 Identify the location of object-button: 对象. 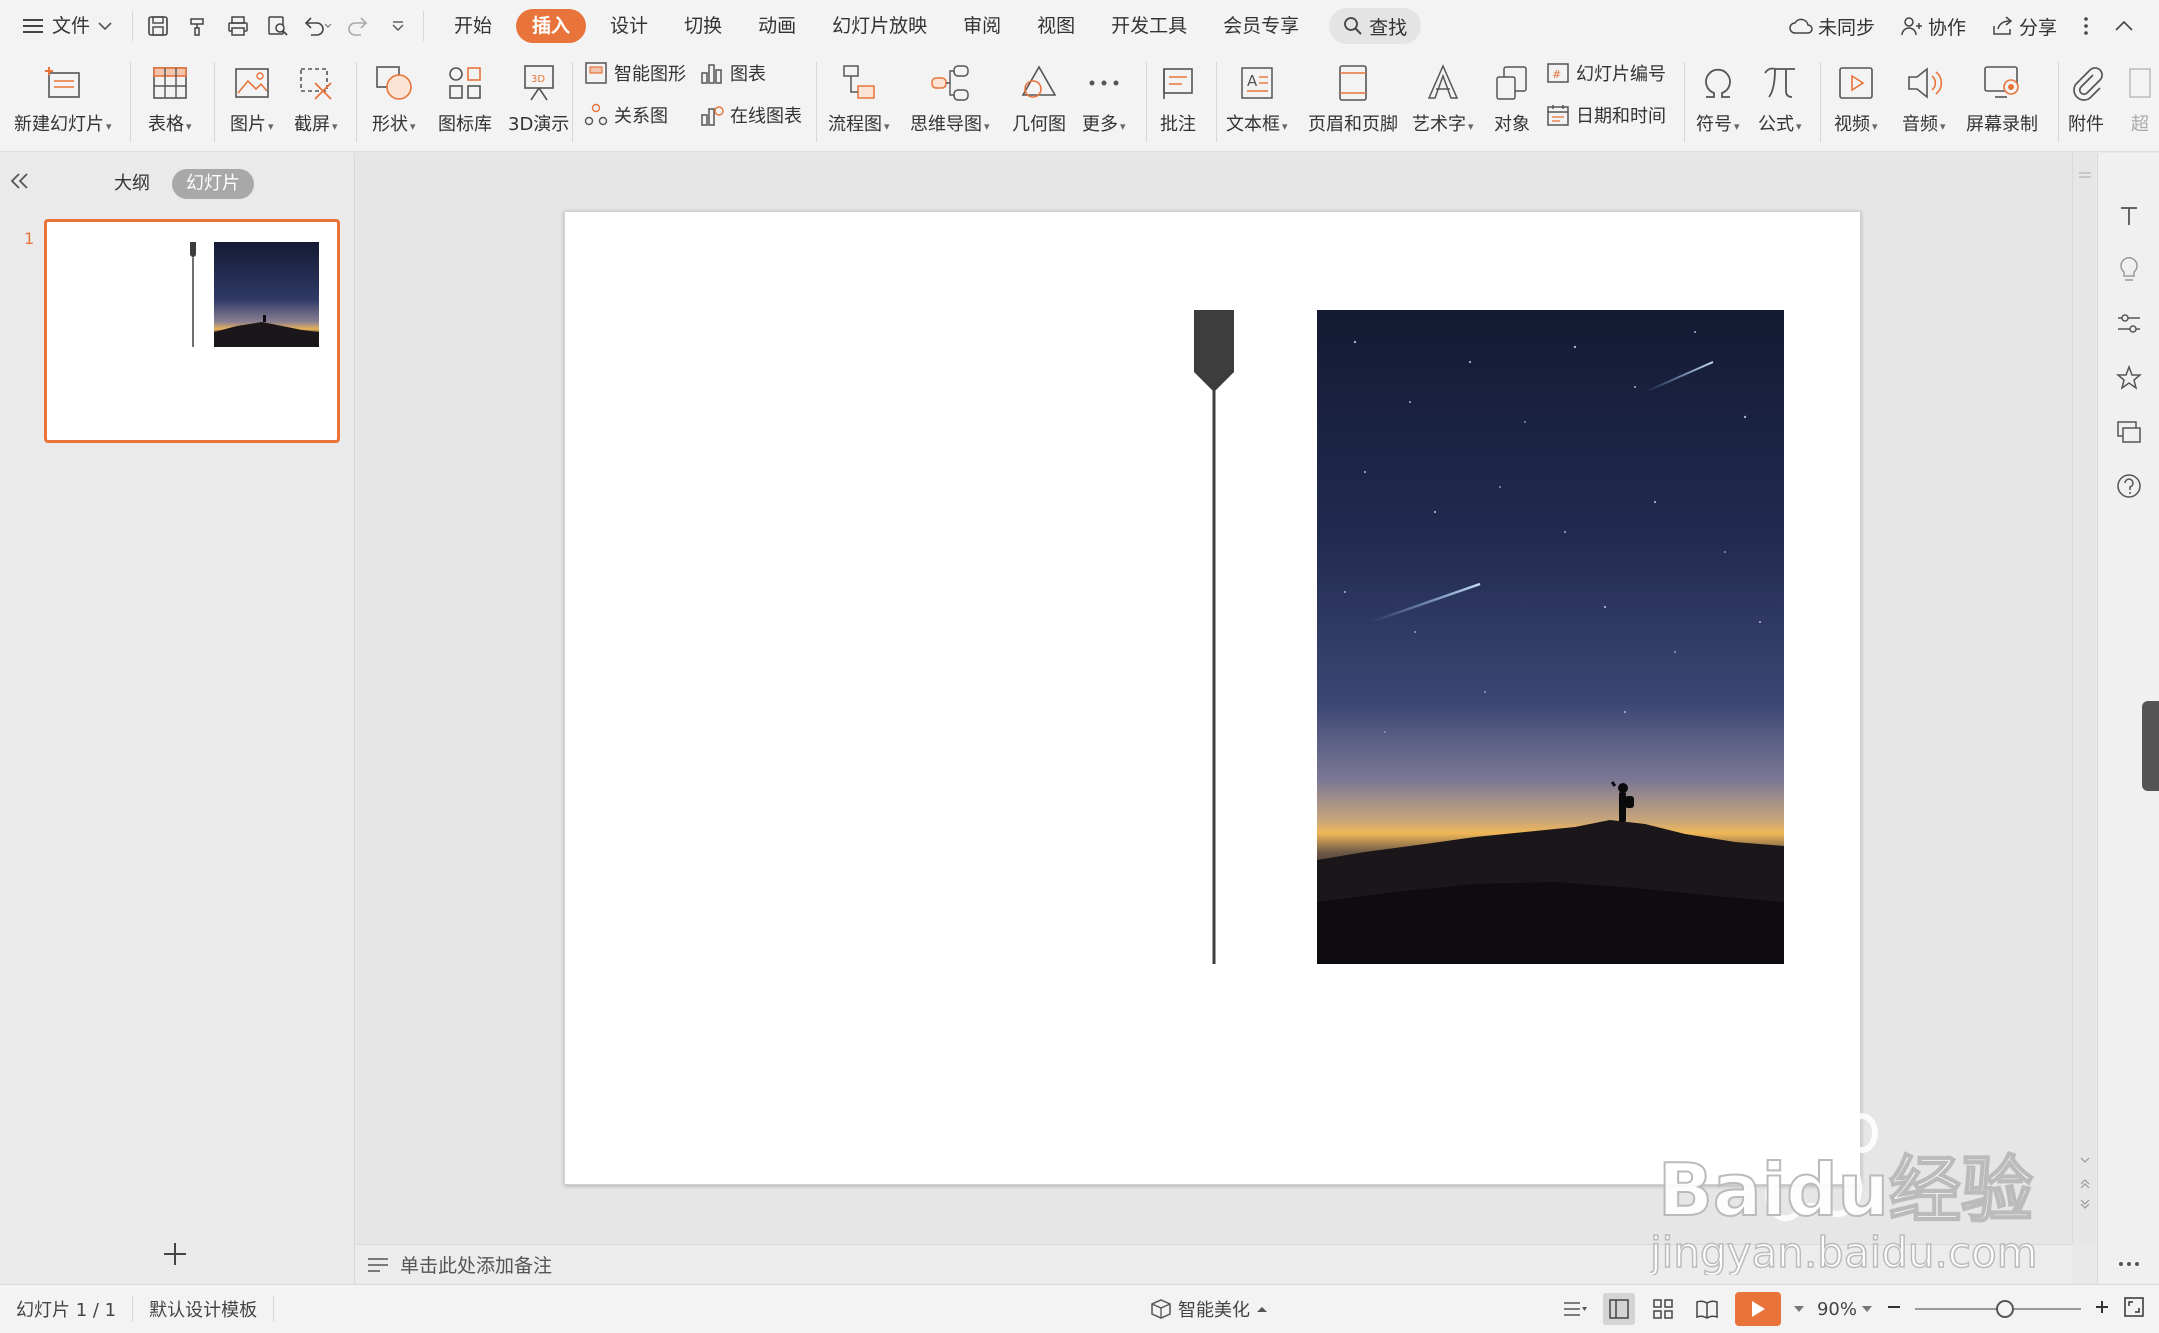
(1512, 98).